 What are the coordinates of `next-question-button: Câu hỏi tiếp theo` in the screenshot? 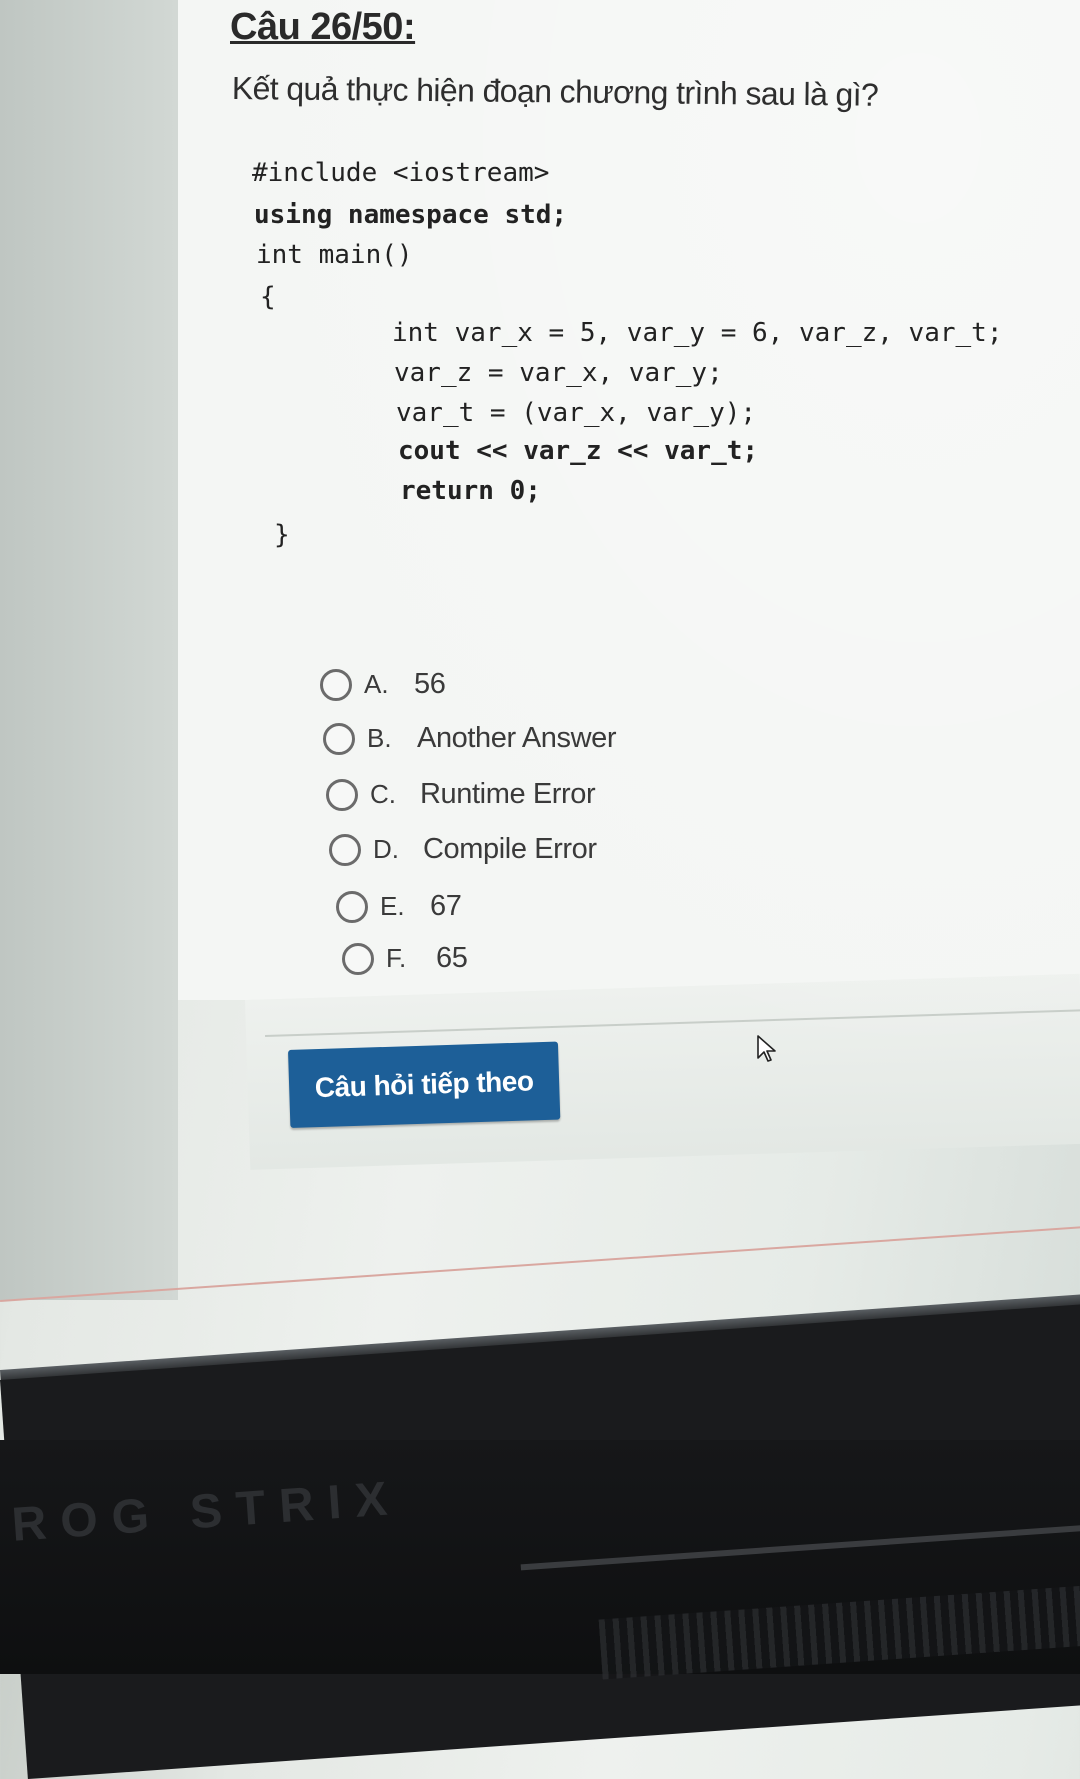 It's located at (424, 1084).